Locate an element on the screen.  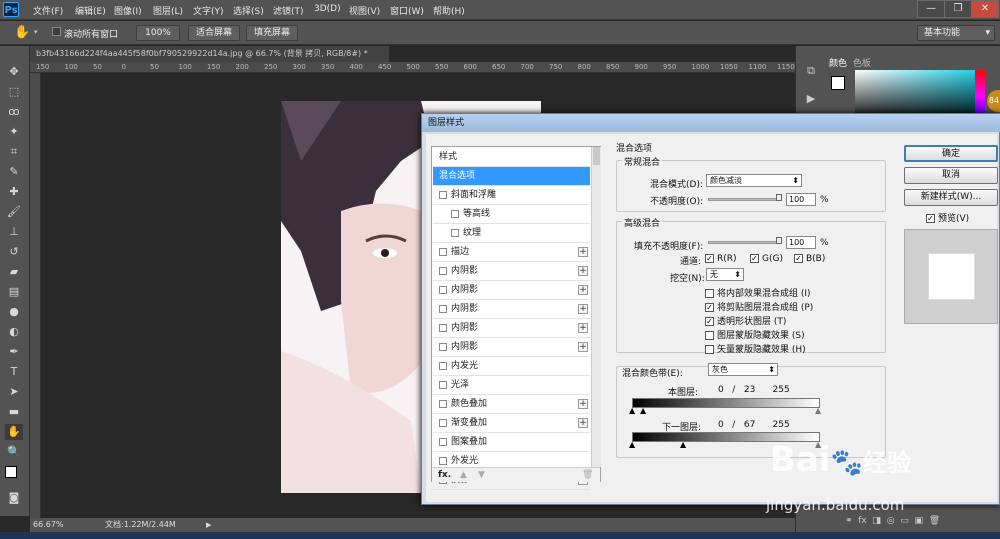
foreground-color-swatch is located at coordinates (11, 472).